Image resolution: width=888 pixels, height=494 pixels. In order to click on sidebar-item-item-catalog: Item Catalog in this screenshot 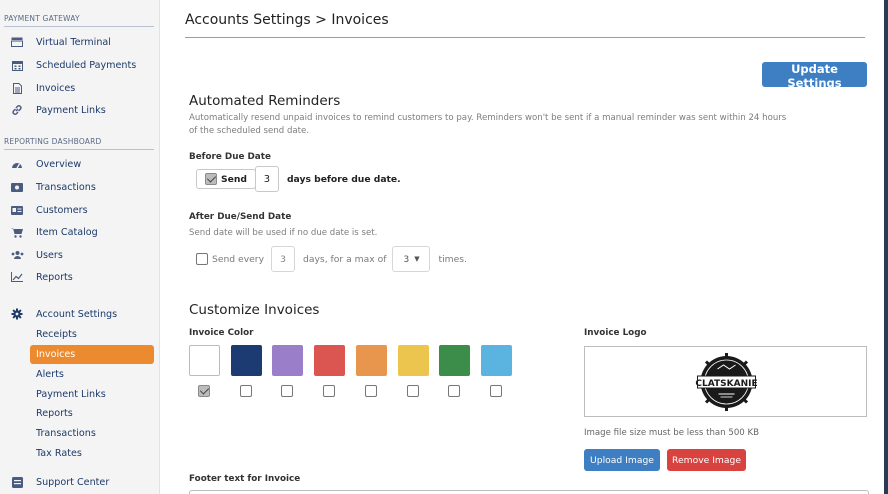, I will do `click(80, 232)`.